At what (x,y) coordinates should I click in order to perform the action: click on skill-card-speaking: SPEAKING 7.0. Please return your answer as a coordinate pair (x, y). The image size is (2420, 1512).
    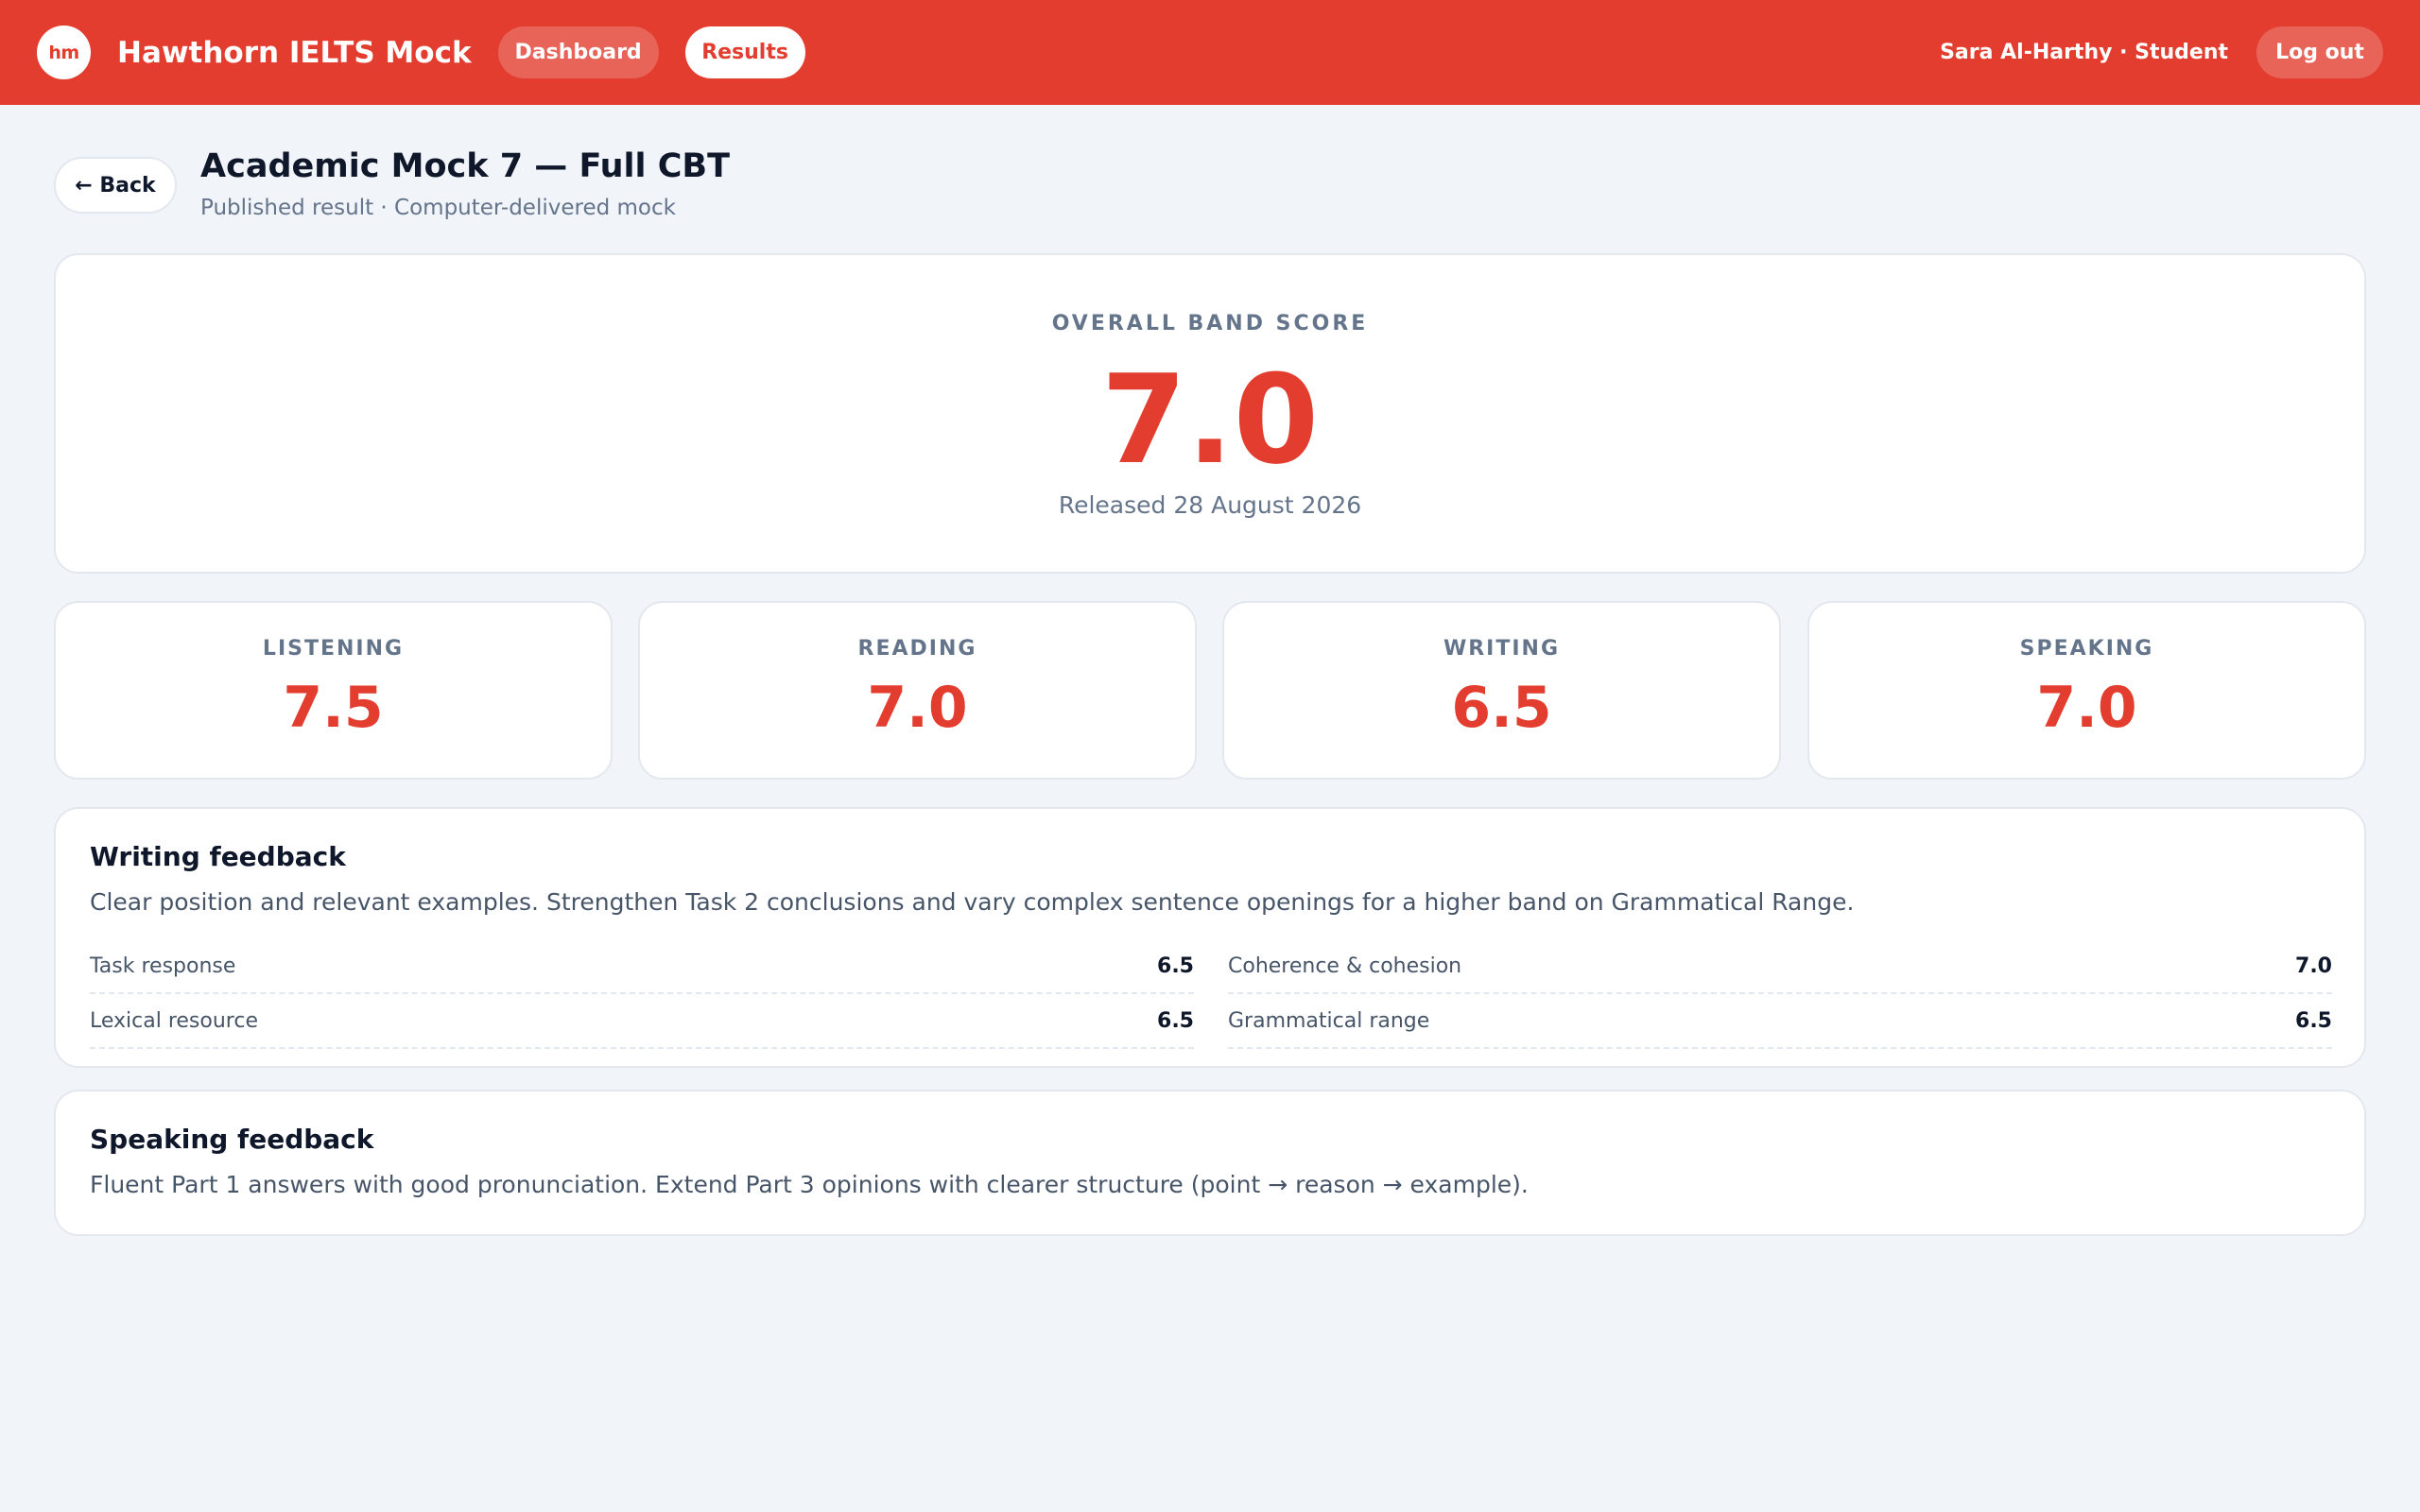
    Looking at the image, I should click on (2086, 690).